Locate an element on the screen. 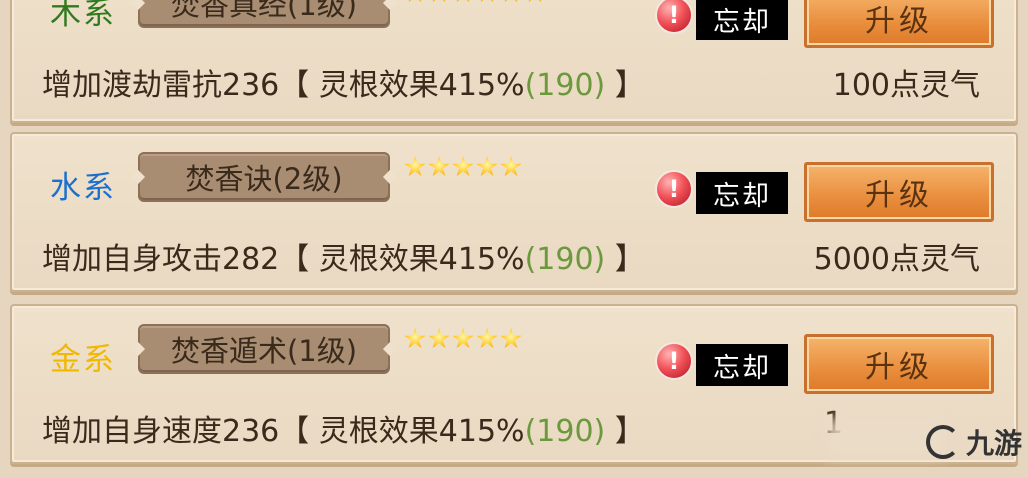  skill-name-tag: 焚香真经(1级) is located at coordinates (264, 14).